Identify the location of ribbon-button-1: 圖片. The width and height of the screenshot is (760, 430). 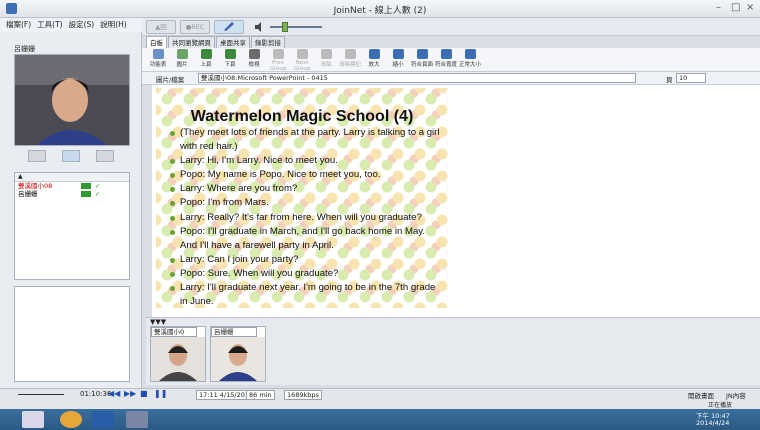
(182, 58).